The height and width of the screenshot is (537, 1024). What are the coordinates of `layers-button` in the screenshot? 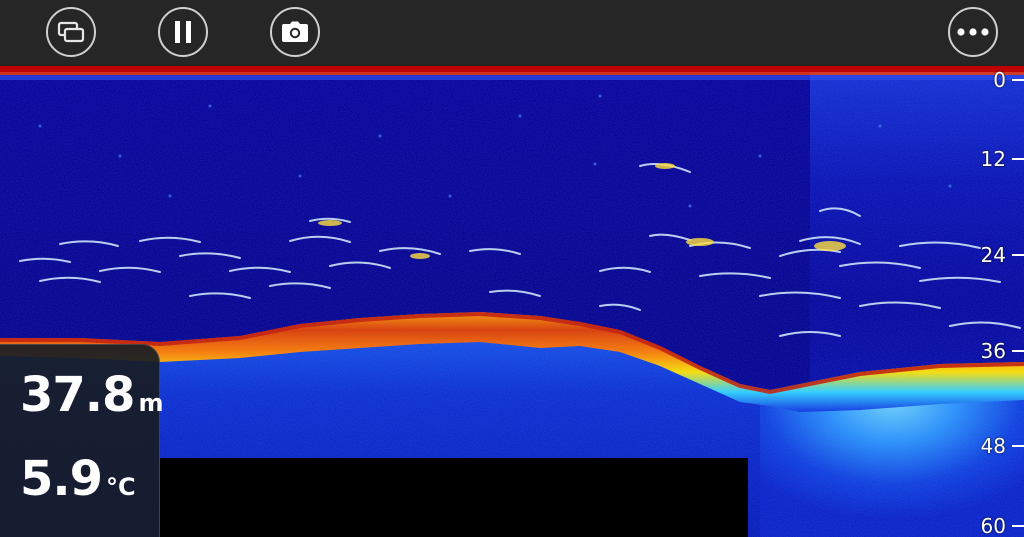 It's located at (71, 32).